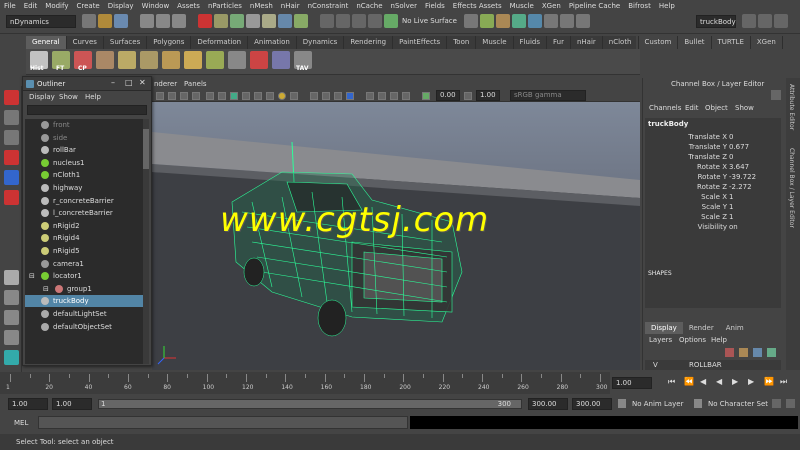 The height and width of the screenshot is (450, 800). What do you see at coordinates (11, 337) in the screenshot?
I see `layout-outliner-icon` at bounding box center [11, 337].